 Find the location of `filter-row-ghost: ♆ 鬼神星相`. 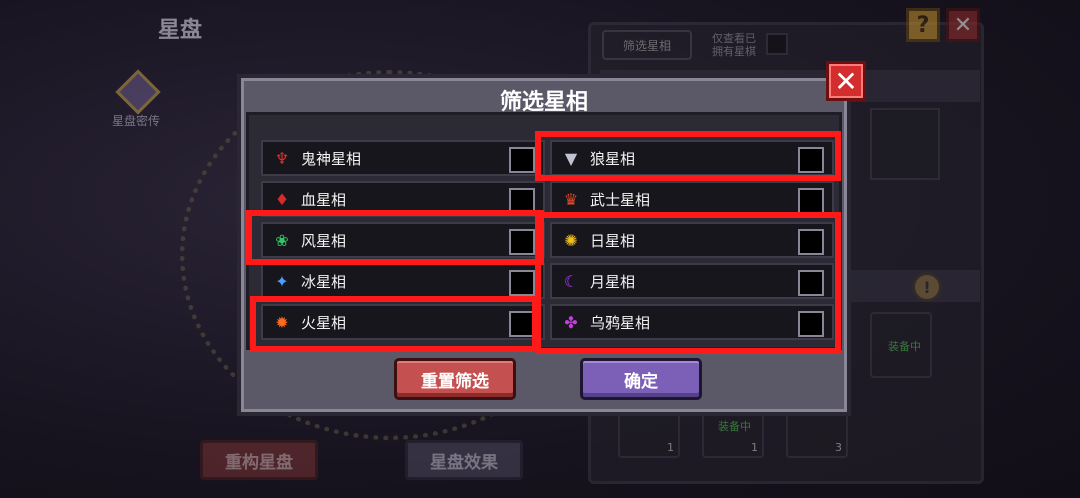

filter-row-ghost: ♆ 鬼神星相 is located at coordinates (403, 158).